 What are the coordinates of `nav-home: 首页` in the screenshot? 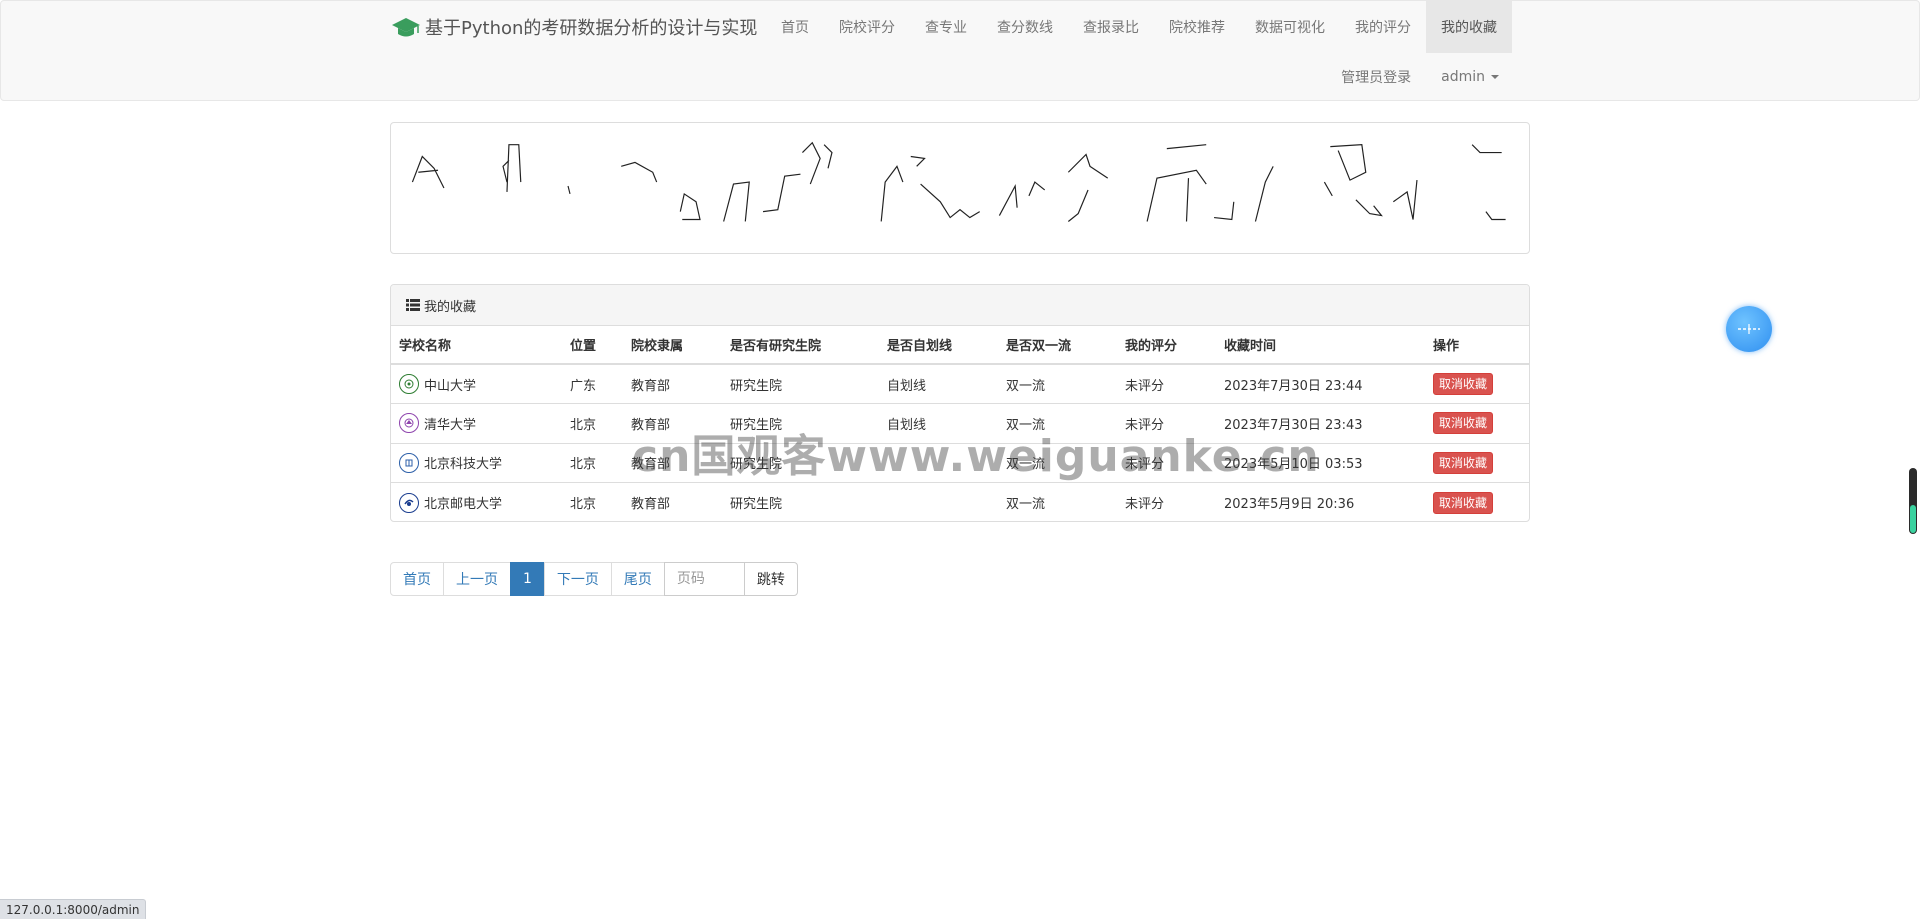 It's located at (795, 27).